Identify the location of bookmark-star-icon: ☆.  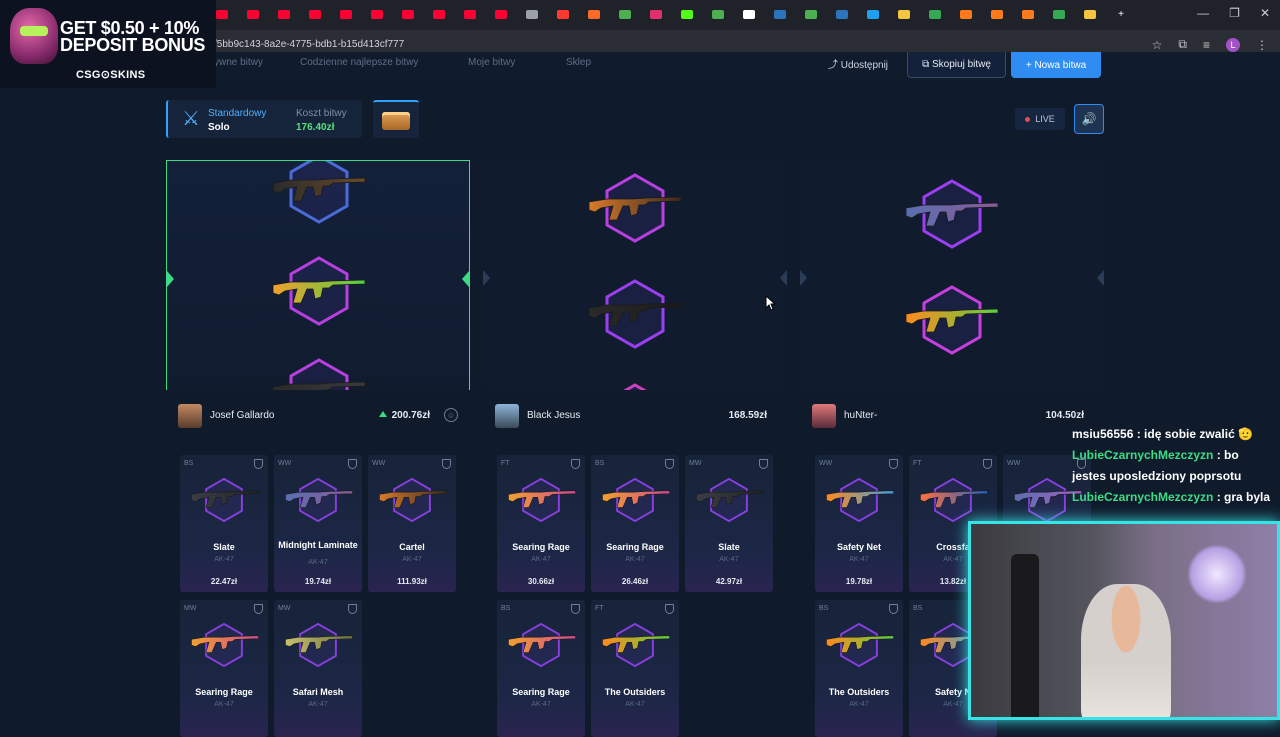
(1157, 45).